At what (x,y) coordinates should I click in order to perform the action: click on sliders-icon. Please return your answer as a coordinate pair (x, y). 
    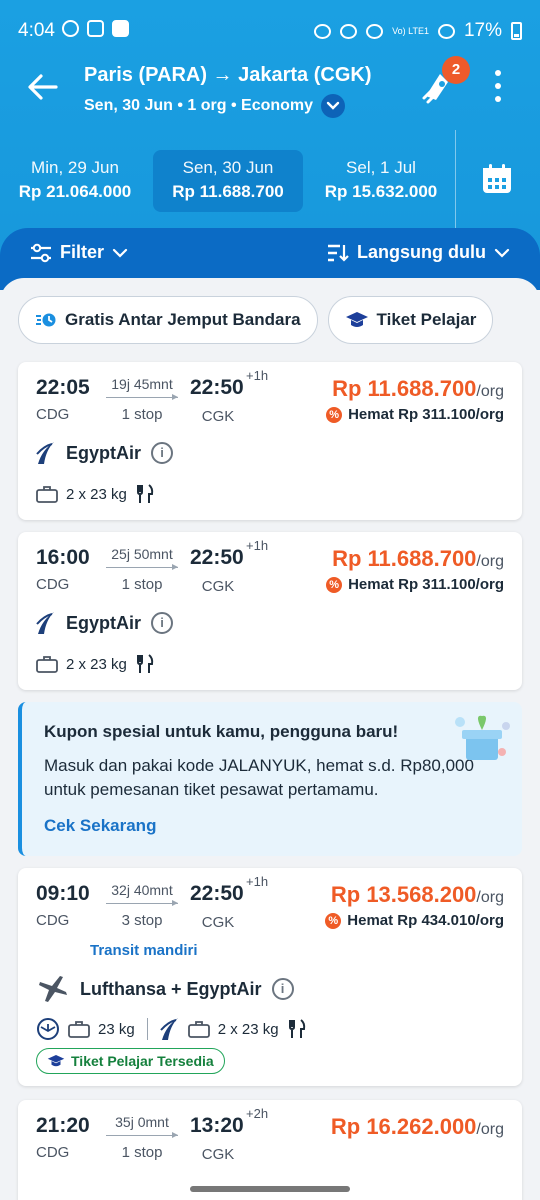
    Looking at the image, I should click on (41, 252).